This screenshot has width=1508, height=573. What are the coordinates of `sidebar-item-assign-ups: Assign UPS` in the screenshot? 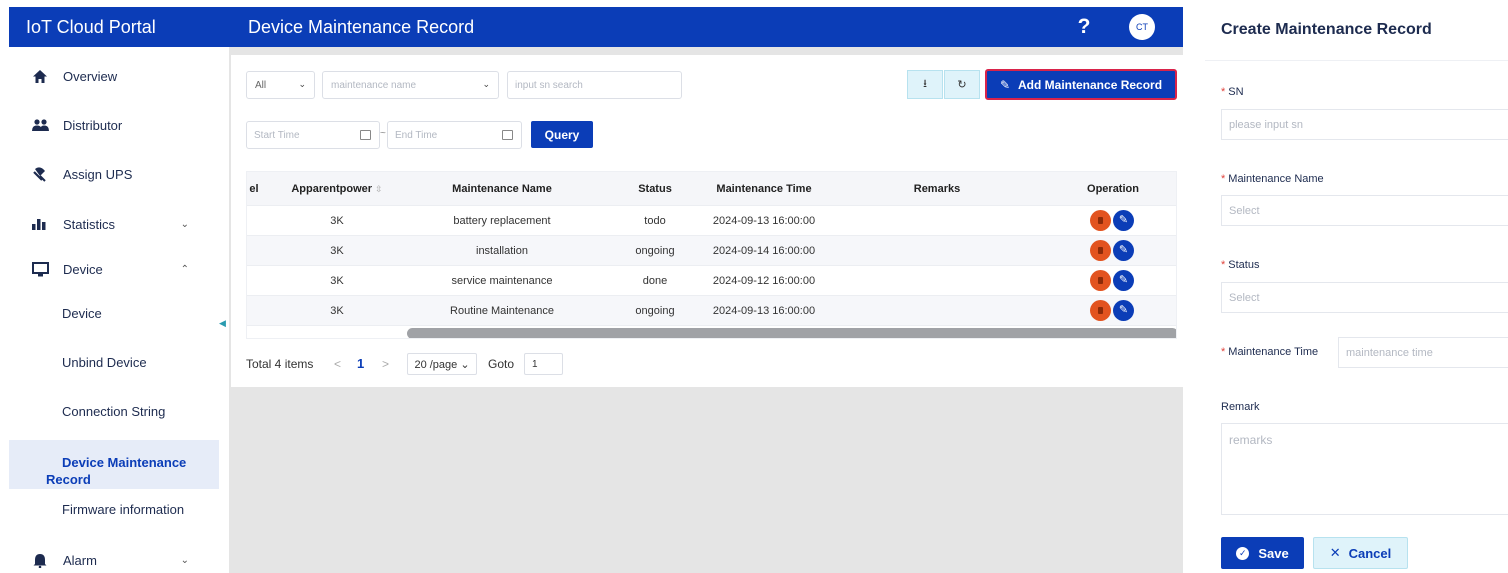 It's located at (114, 174).